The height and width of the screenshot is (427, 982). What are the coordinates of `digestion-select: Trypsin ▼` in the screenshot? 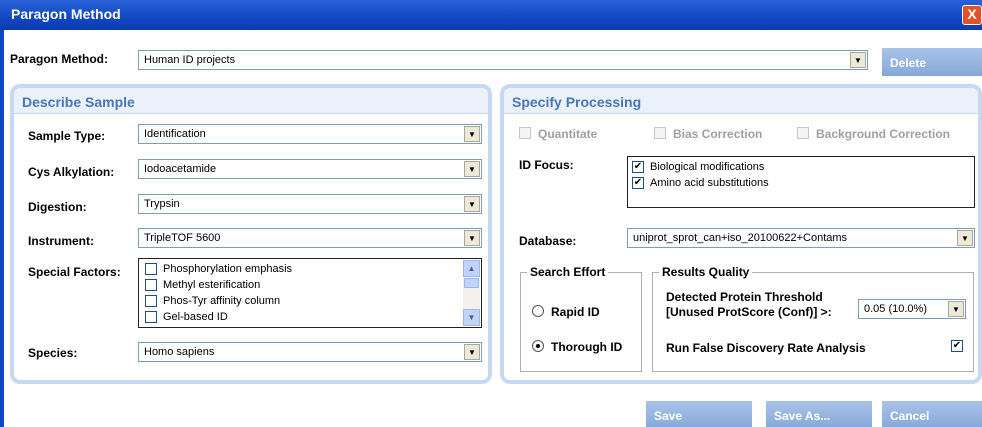 It's located at (310, 204).